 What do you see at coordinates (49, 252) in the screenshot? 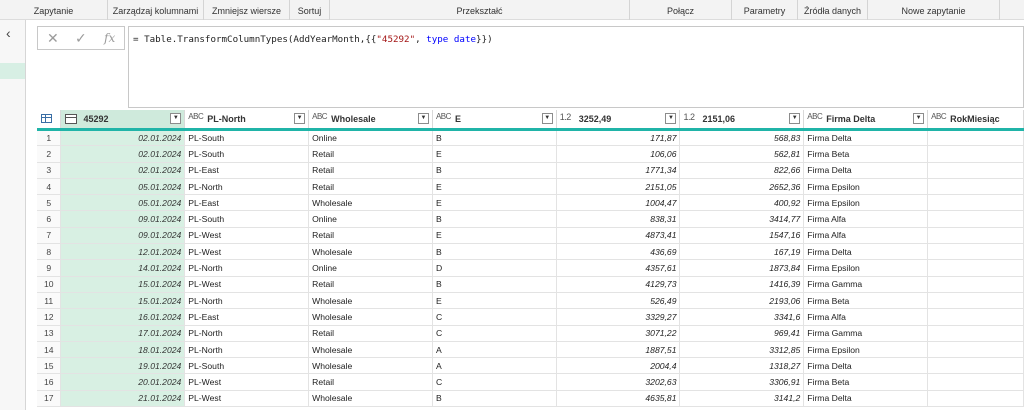
I see `row-number: 8` at bounding box center [49, 252].